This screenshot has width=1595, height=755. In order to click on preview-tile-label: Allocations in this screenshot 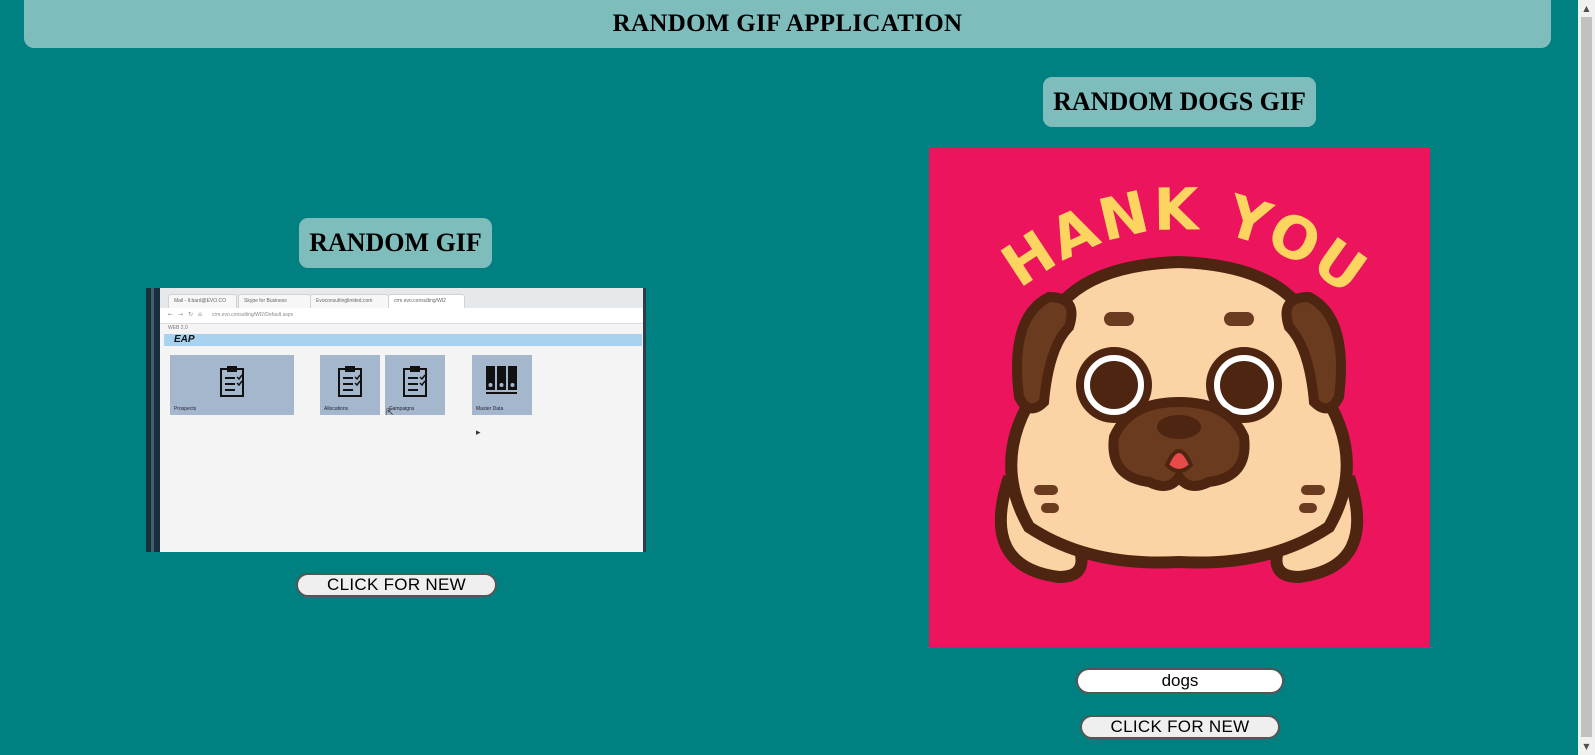, I will do `click(336, 409)`.